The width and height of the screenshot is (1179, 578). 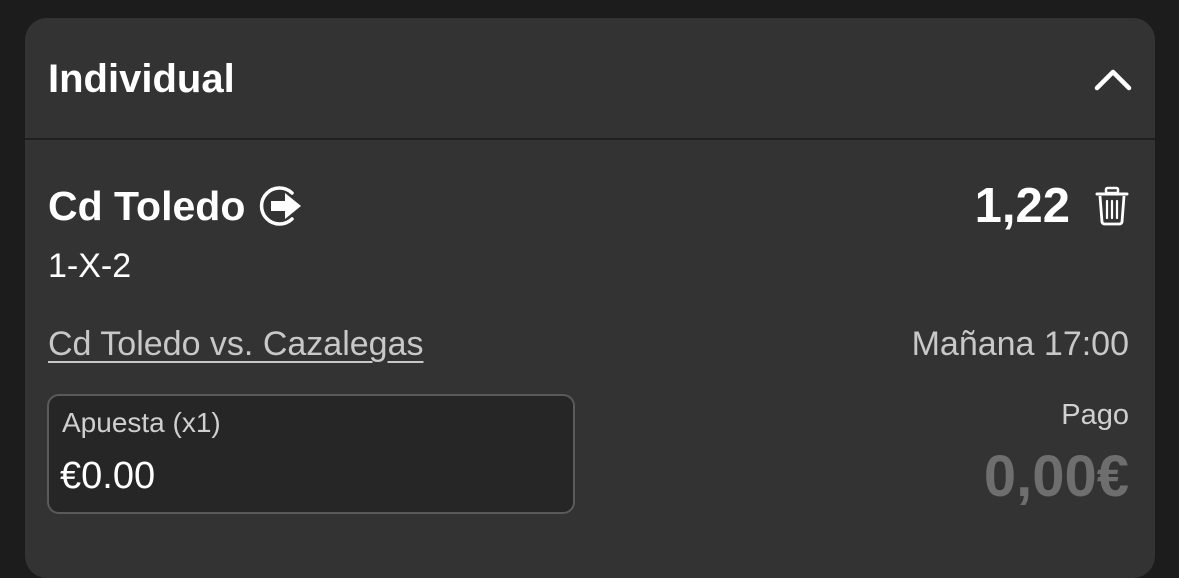 I want to click on event-link: Cd Toledo vs. Cazalegas, so click(x=235, y=344).